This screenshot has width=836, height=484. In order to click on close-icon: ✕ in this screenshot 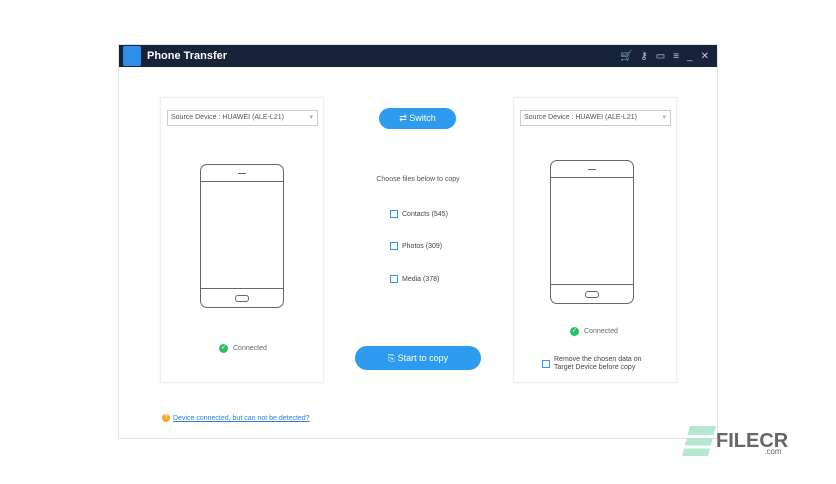, I will do `click(705, 56)`.